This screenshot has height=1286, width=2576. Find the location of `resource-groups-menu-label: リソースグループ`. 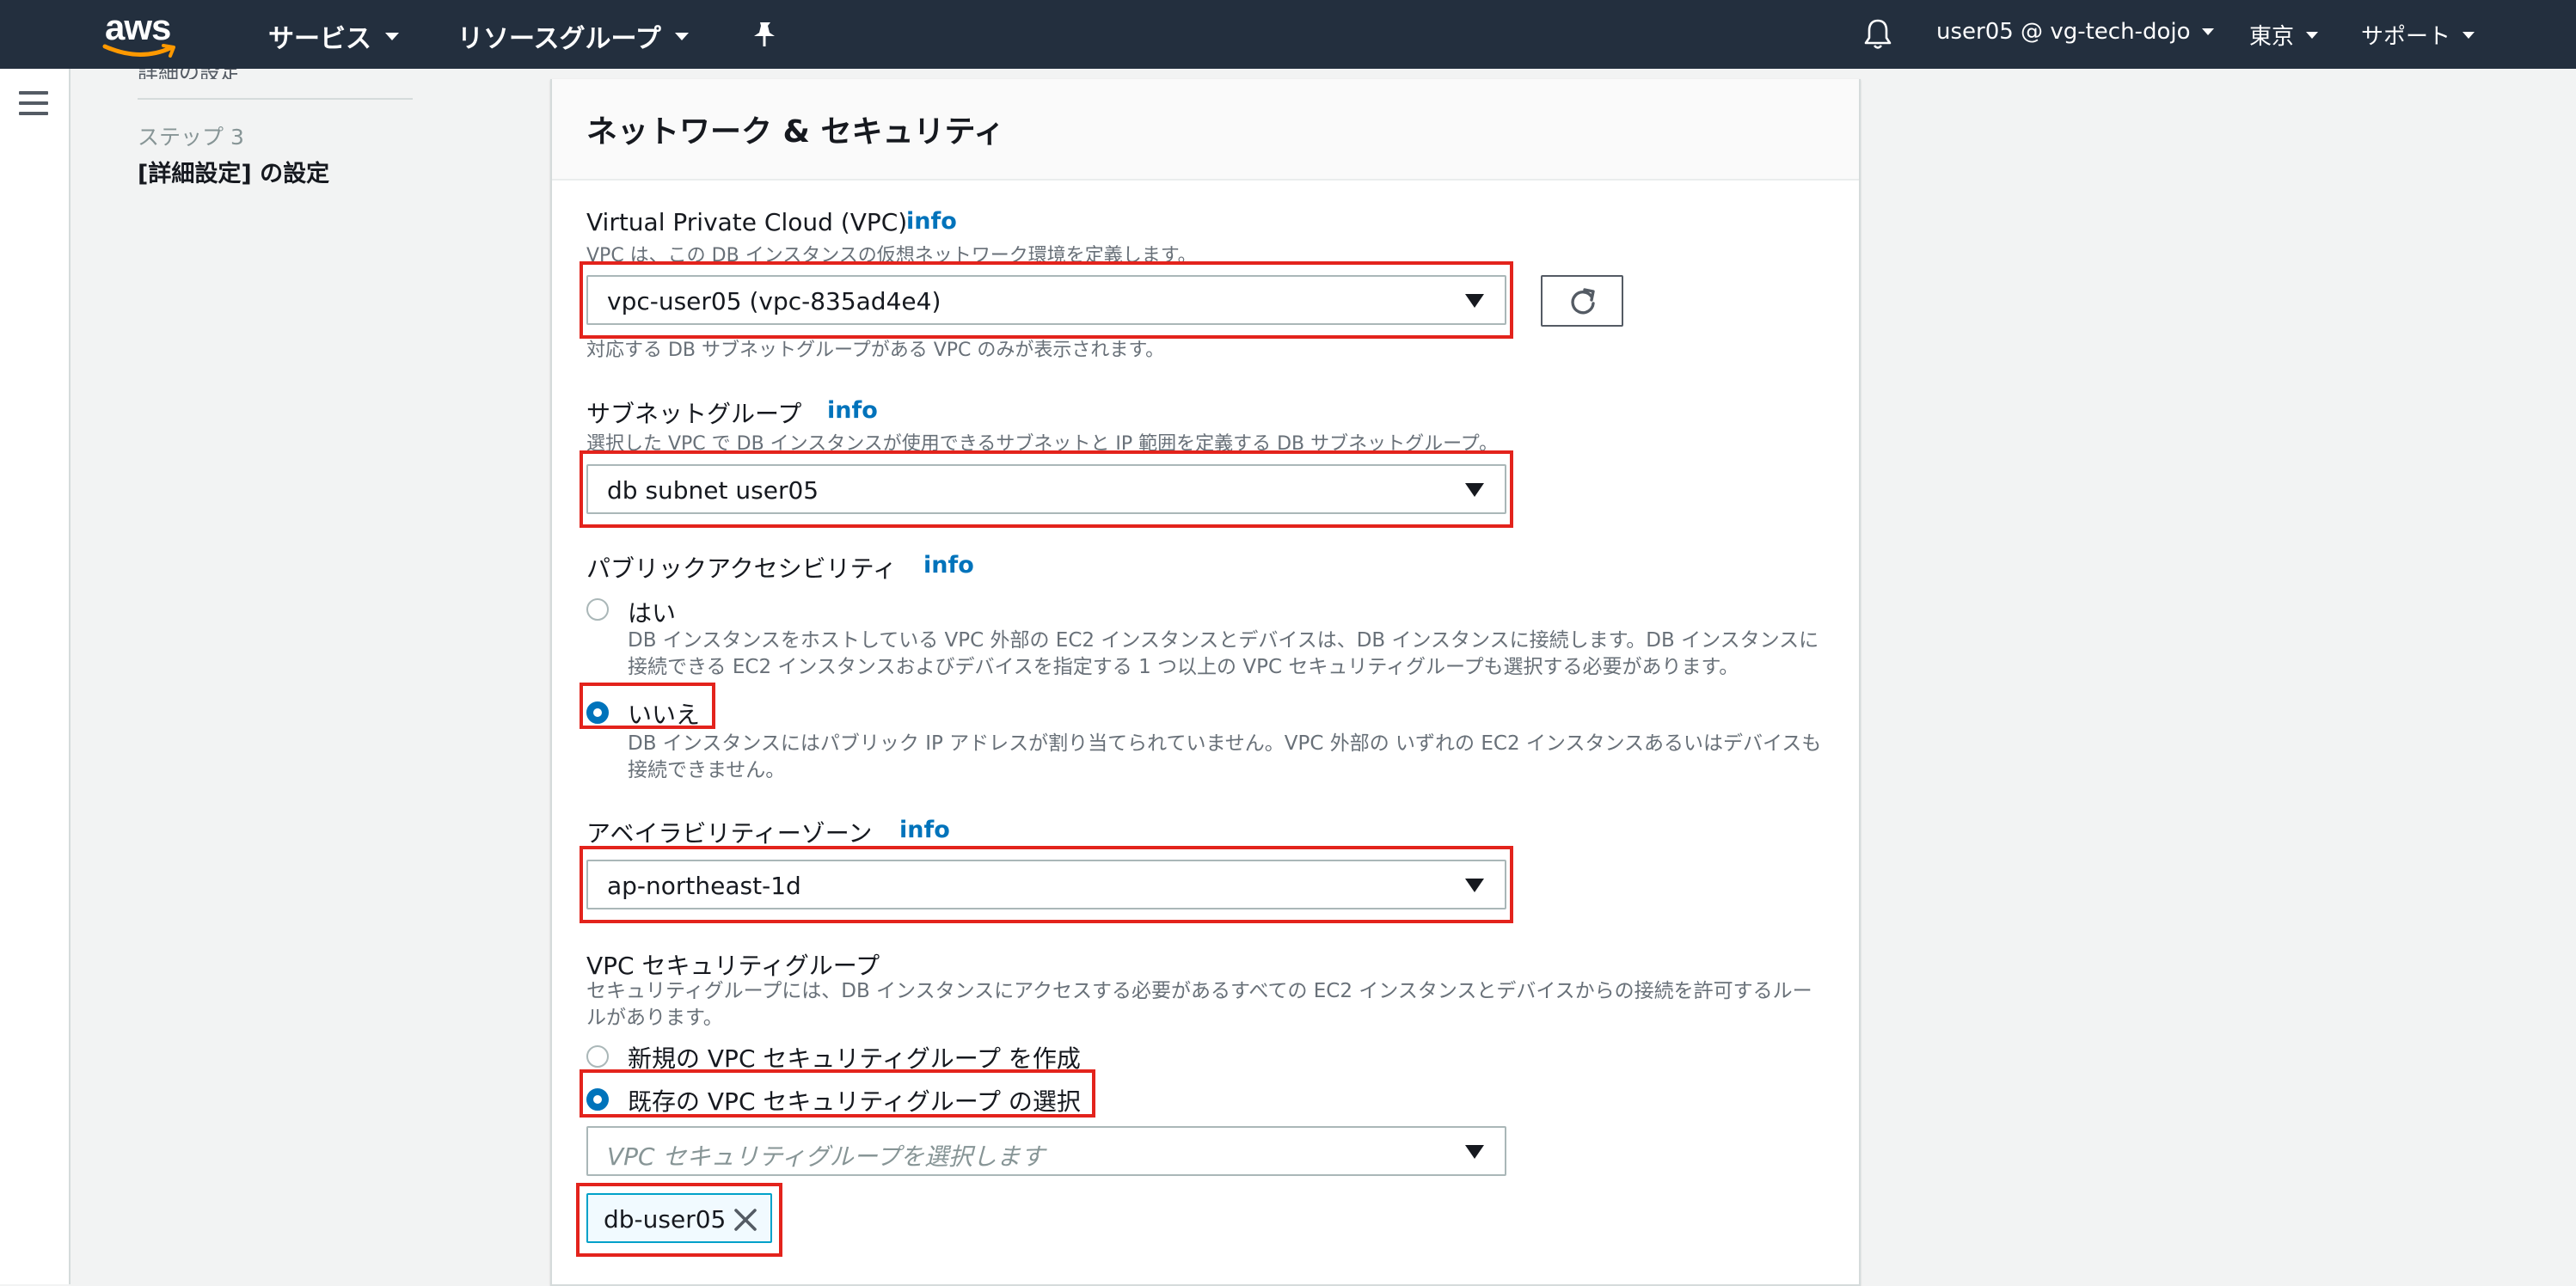

resource-groups-menu-label: リソースグループ is located at coordinates (559, 39).